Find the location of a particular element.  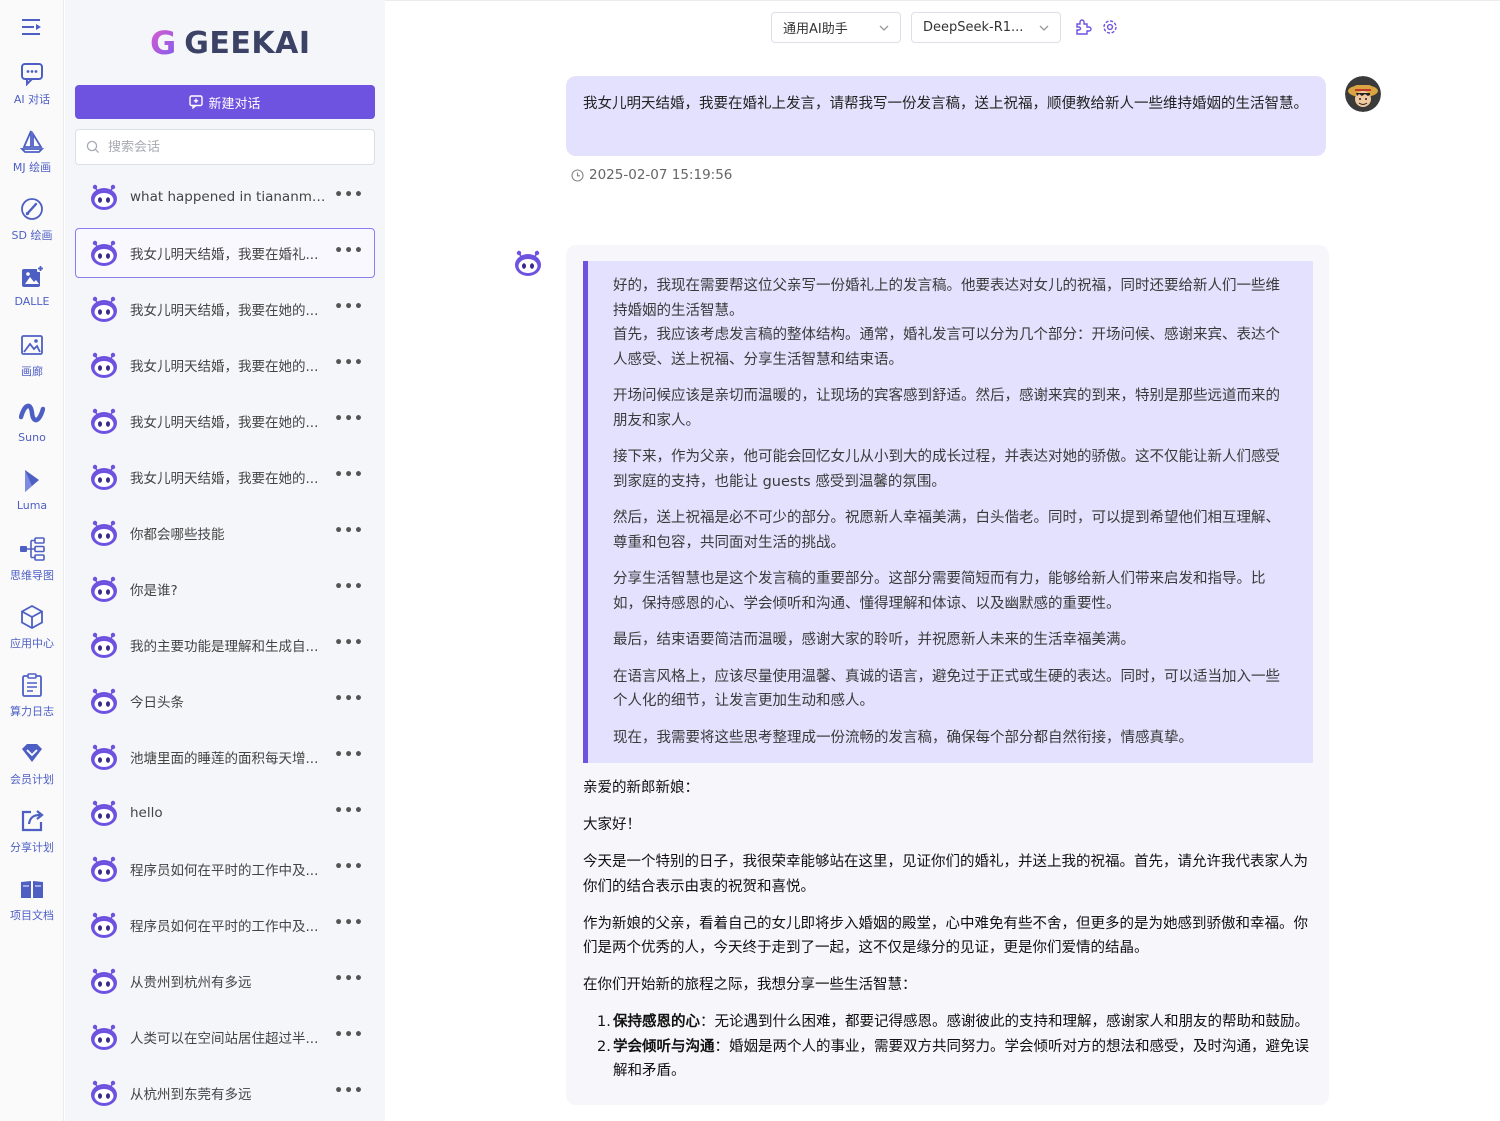

user-avatar-image is located at coordinates (1363, 94).